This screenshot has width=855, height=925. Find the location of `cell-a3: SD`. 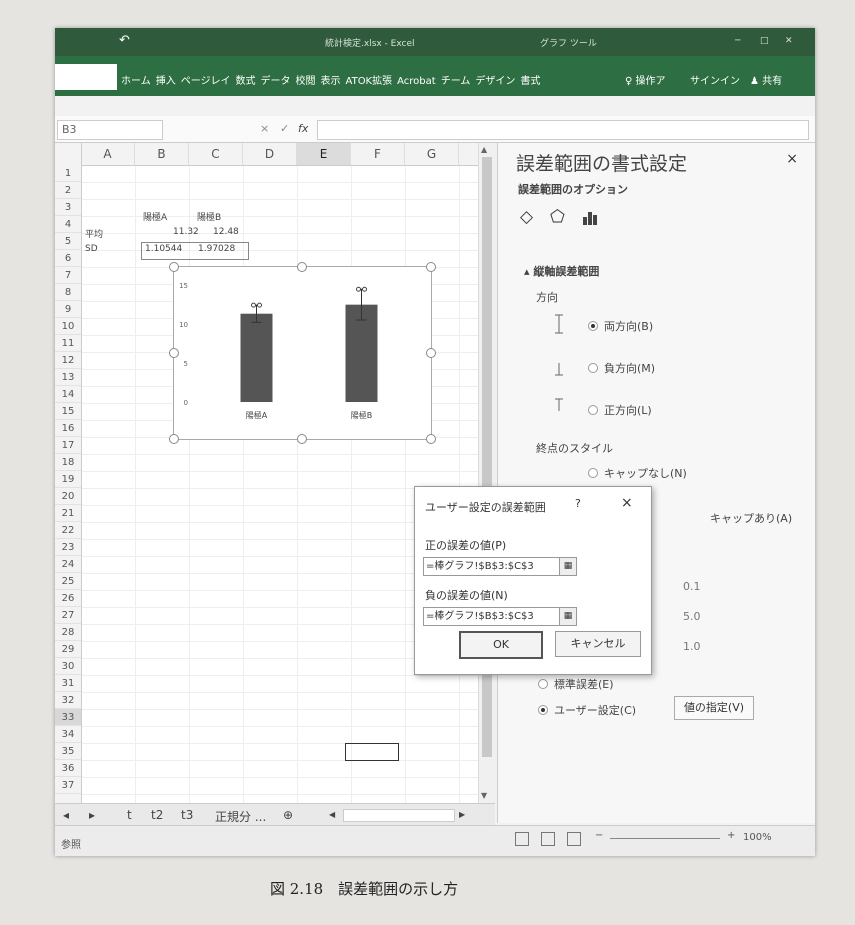

cell-a3: SD is located at coordinates (91, 249).